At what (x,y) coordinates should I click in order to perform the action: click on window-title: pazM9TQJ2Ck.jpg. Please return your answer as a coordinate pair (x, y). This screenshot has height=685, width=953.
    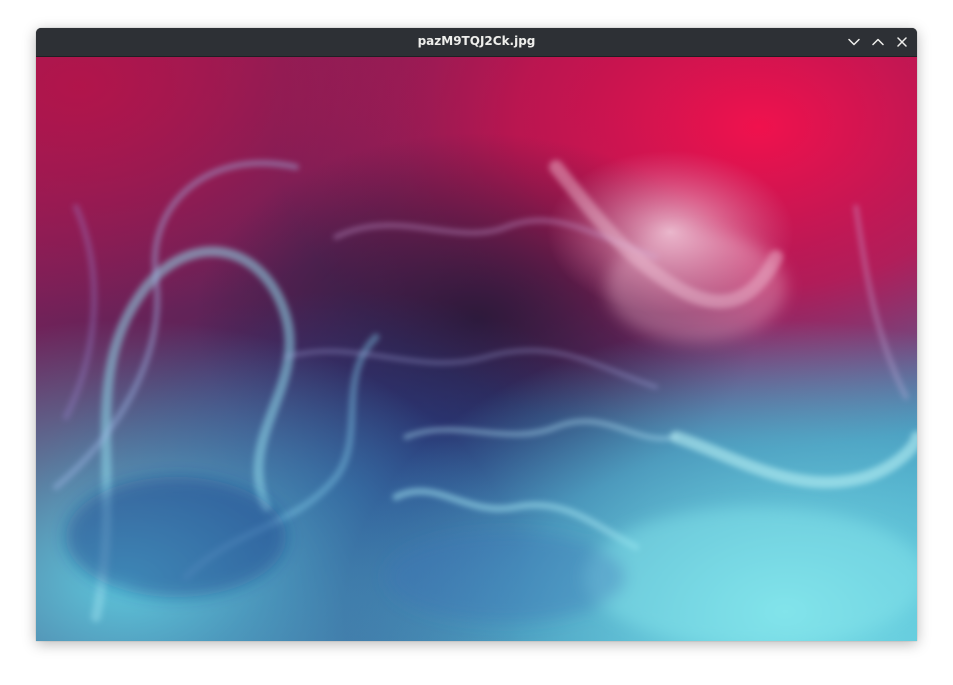
    Looking at the image, I should click on (476, 41).